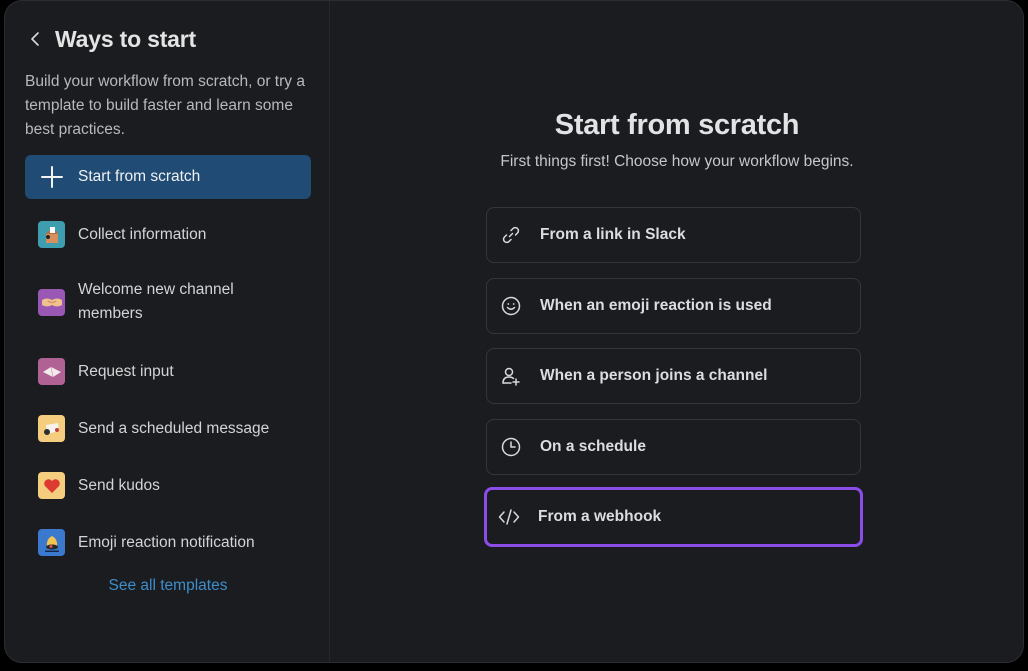  I want to click on sidebar-item-label: Collect information, so click(142, 234).